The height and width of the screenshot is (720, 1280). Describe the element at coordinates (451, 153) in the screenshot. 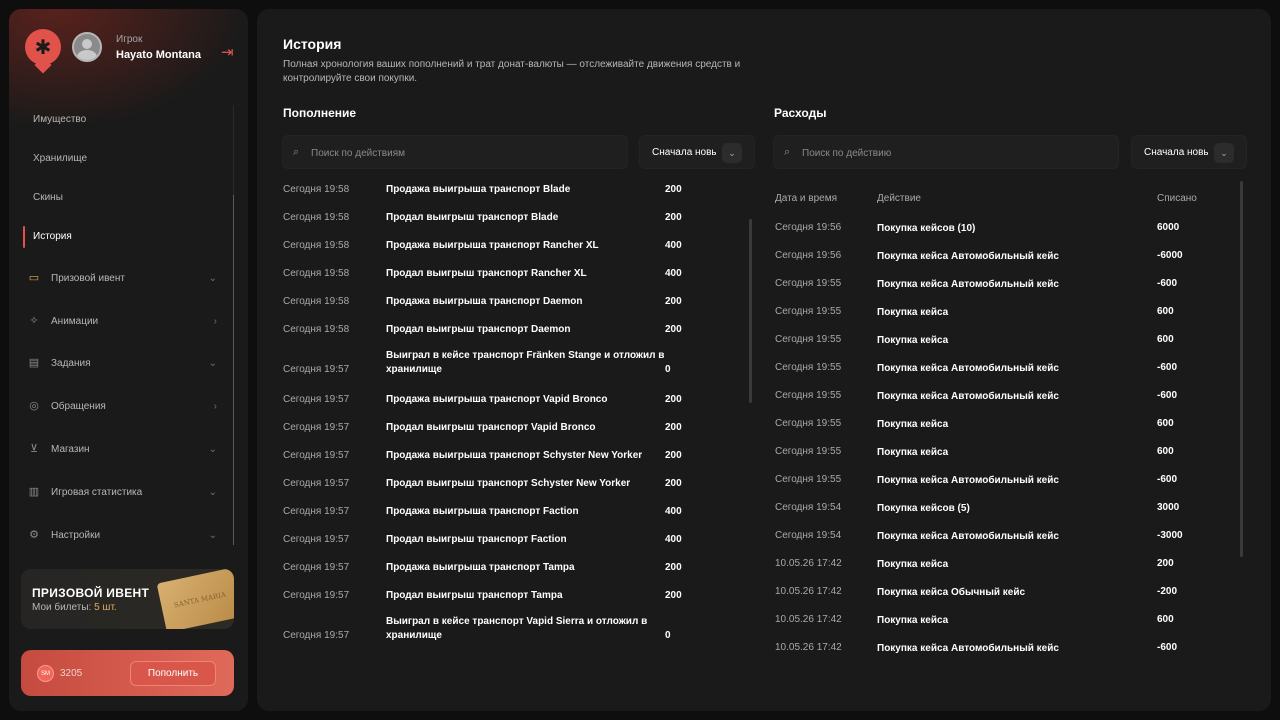

I see `income-search-input` at that location.